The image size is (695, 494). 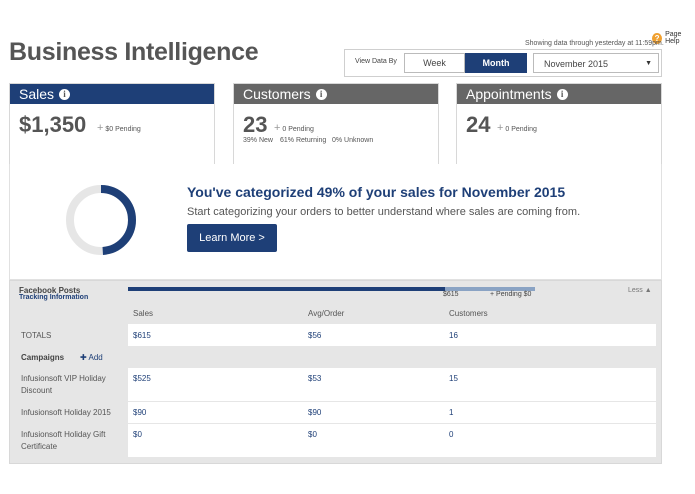 What do you see at coordinates (258, 140) in the screenshot?
I see `customers-new: 39% New` at bounding box center [258, 140].